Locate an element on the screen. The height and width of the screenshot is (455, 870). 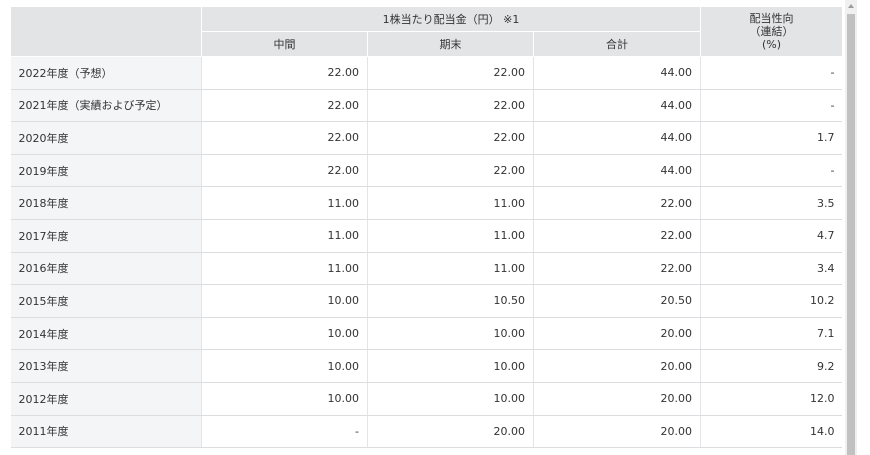
dividend-per-share-header: 1株当たり配当金（円） ※1 is located at coordinates (451, 19).